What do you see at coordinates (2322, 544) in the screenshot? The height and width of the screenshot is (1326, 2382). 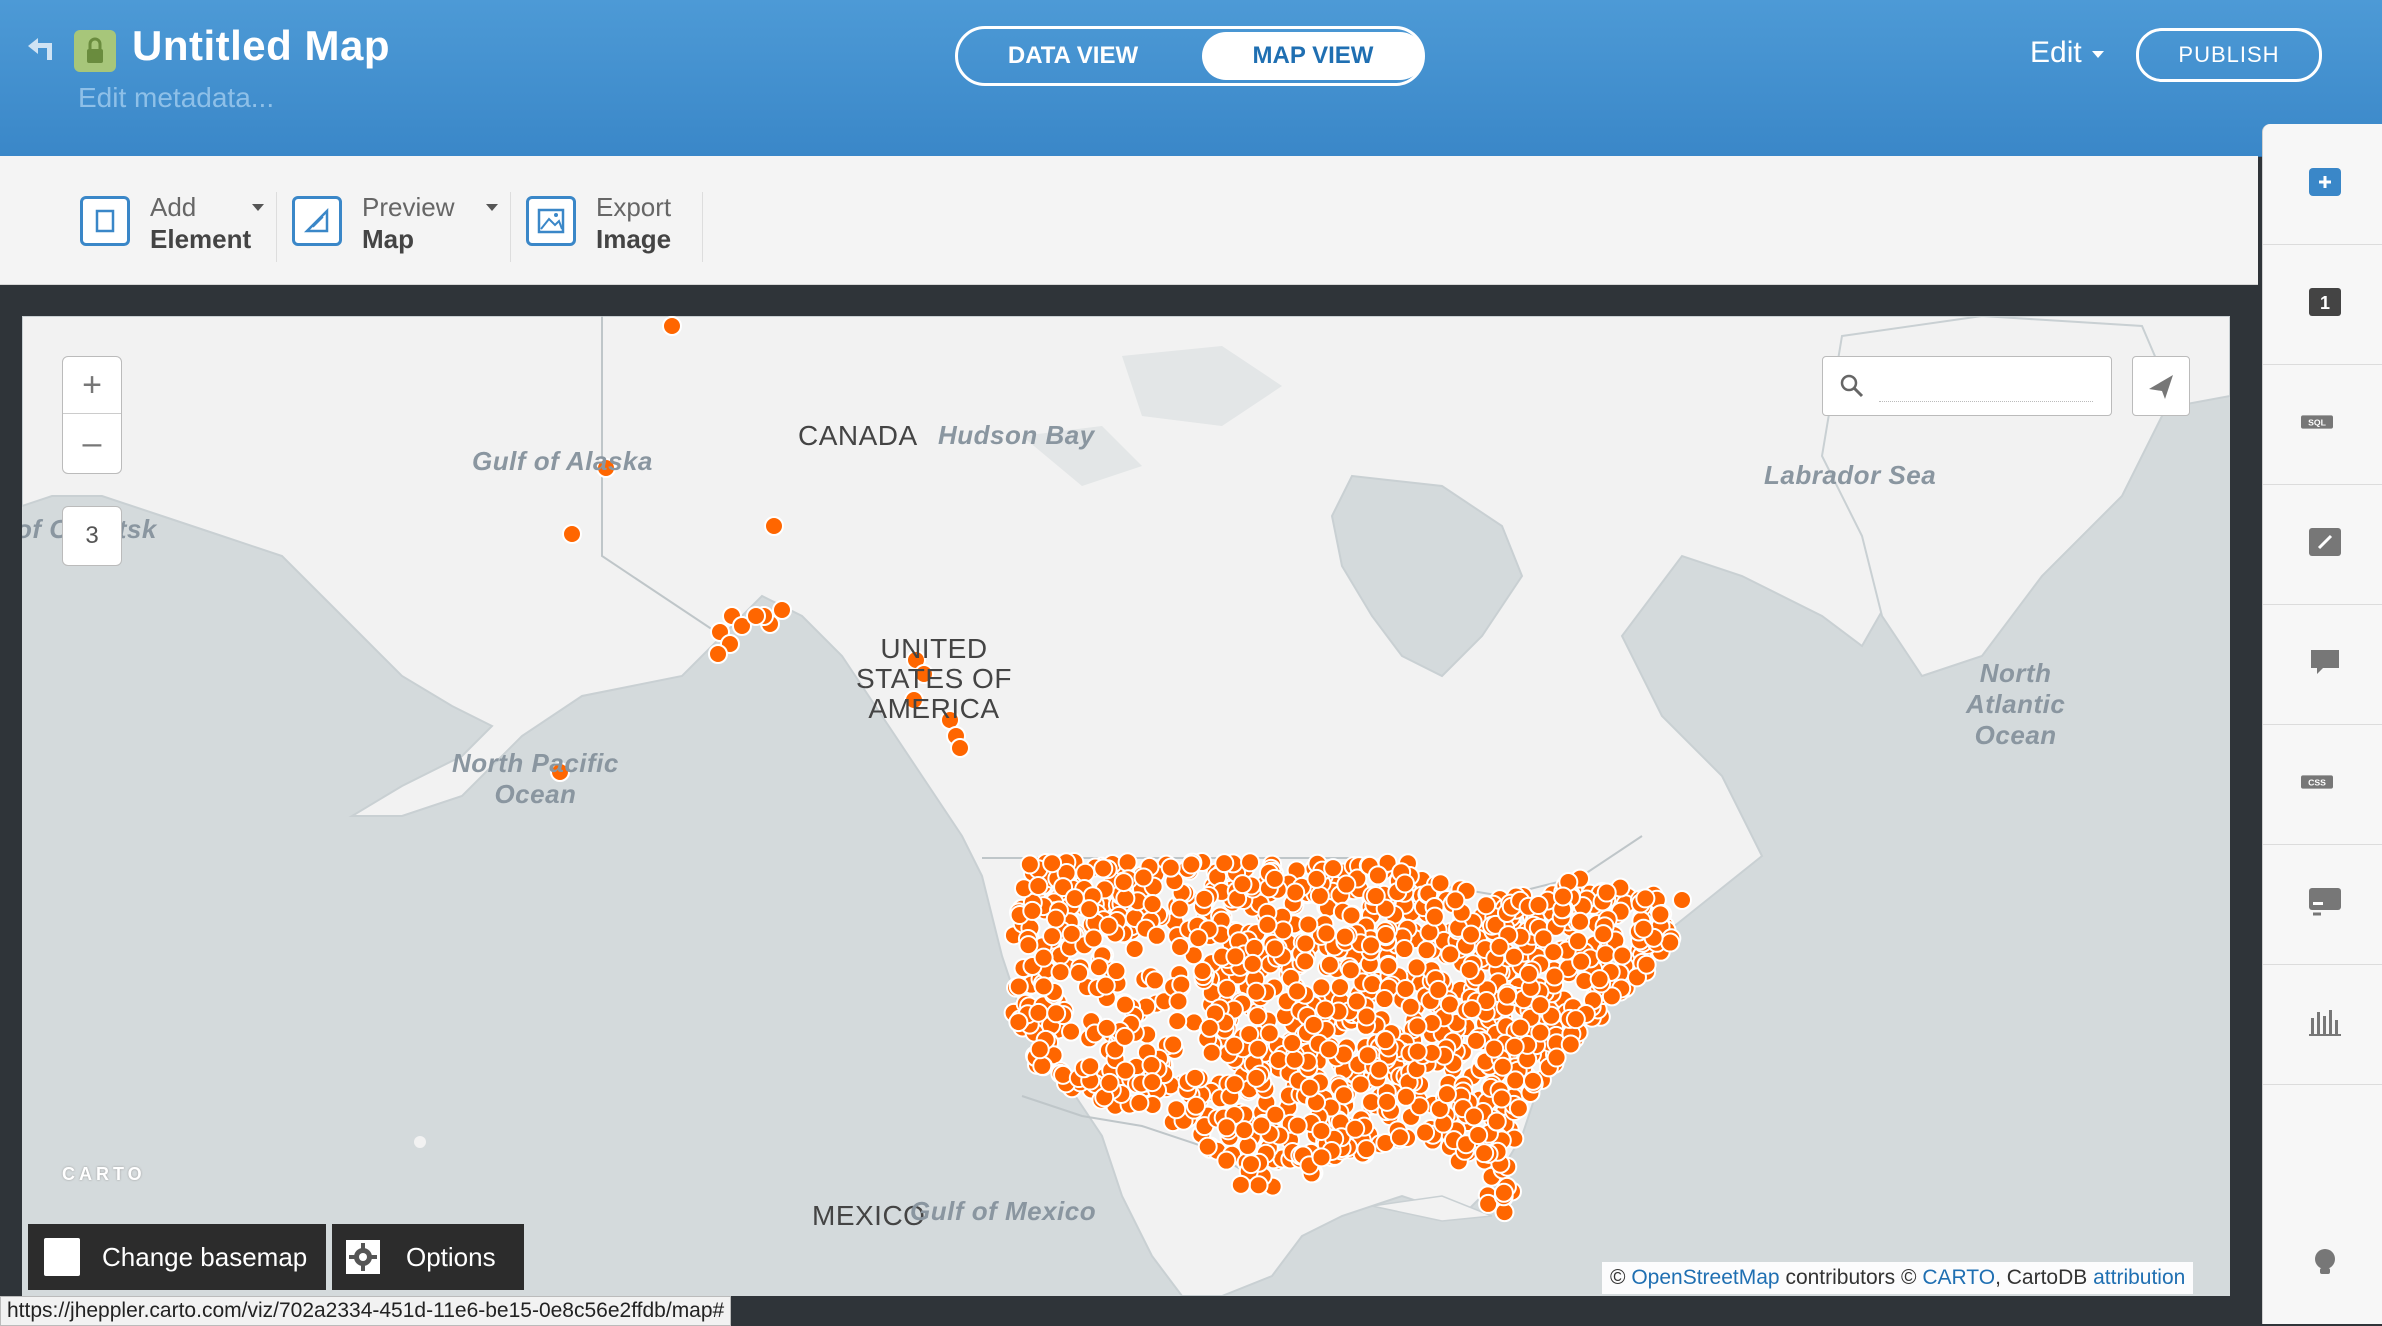 I see `wizard-tab` at bounding box center [2322, 544].